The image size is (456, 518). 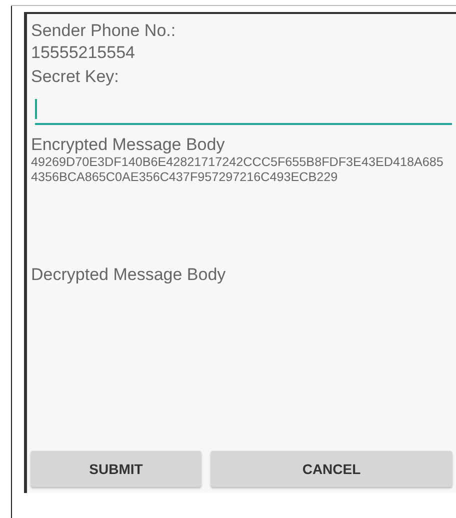 What do you see at coordinates (104, 30) in the screenshot?
I see `sender-label: Sender Phone No.:` at bounding box center [104, 30].